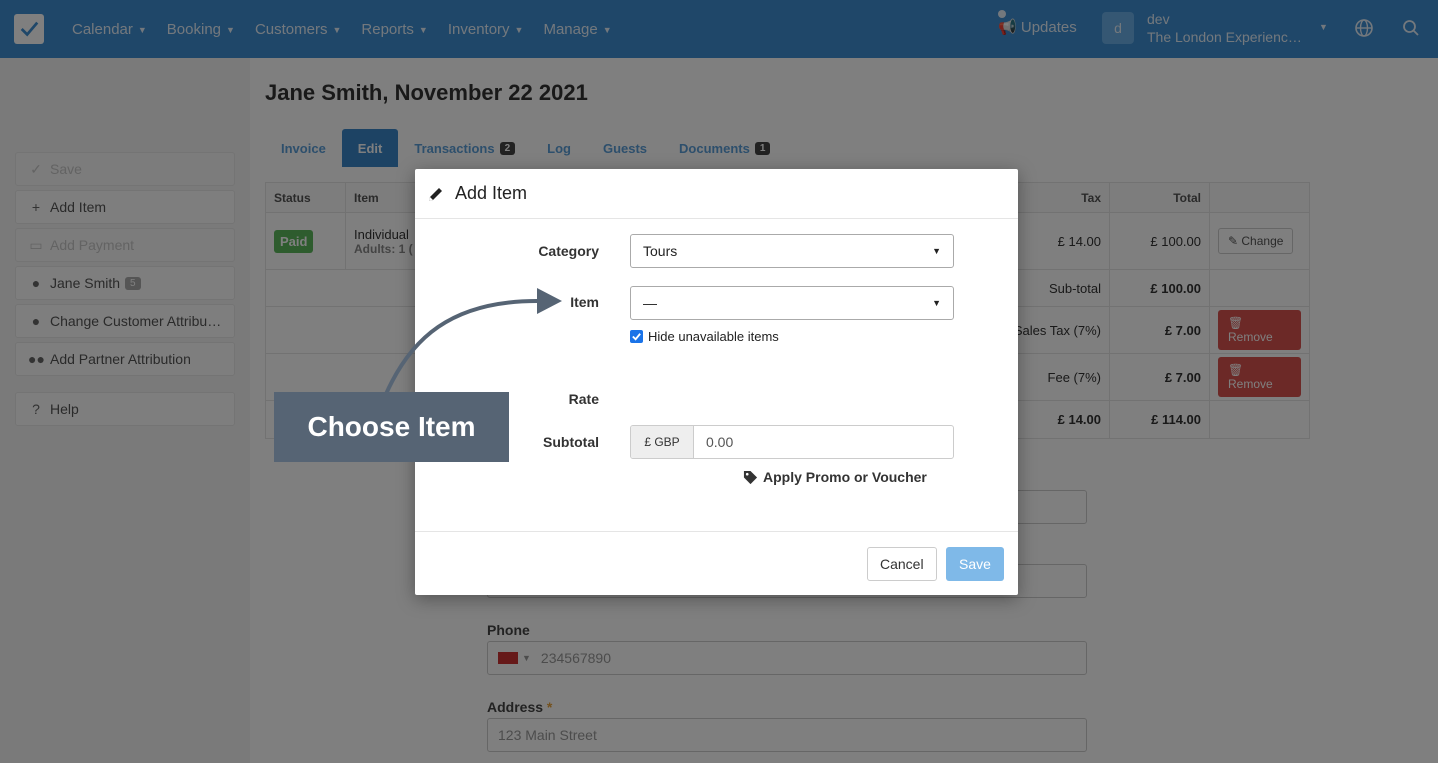 This screenshot has width=1438, height=763. I want to click on cancel-button: Cancel, so click(902, 564).